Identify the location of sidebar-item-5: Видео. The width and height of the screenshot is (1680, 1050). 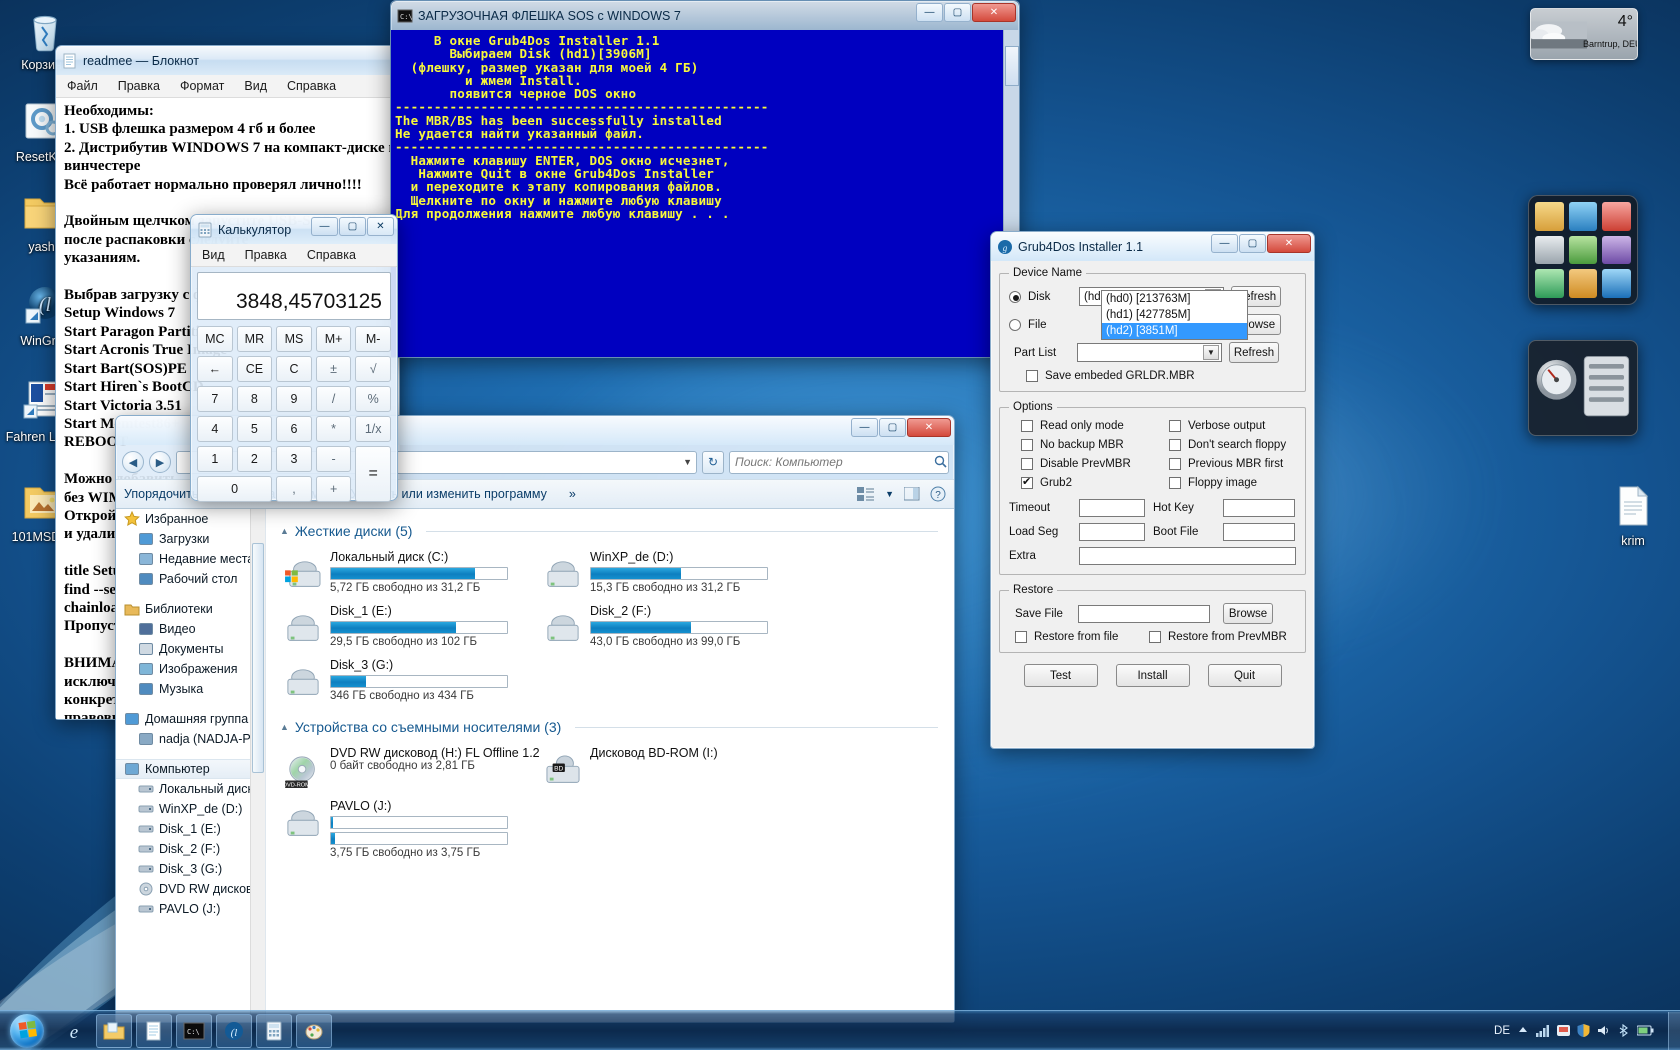
(190, 629).